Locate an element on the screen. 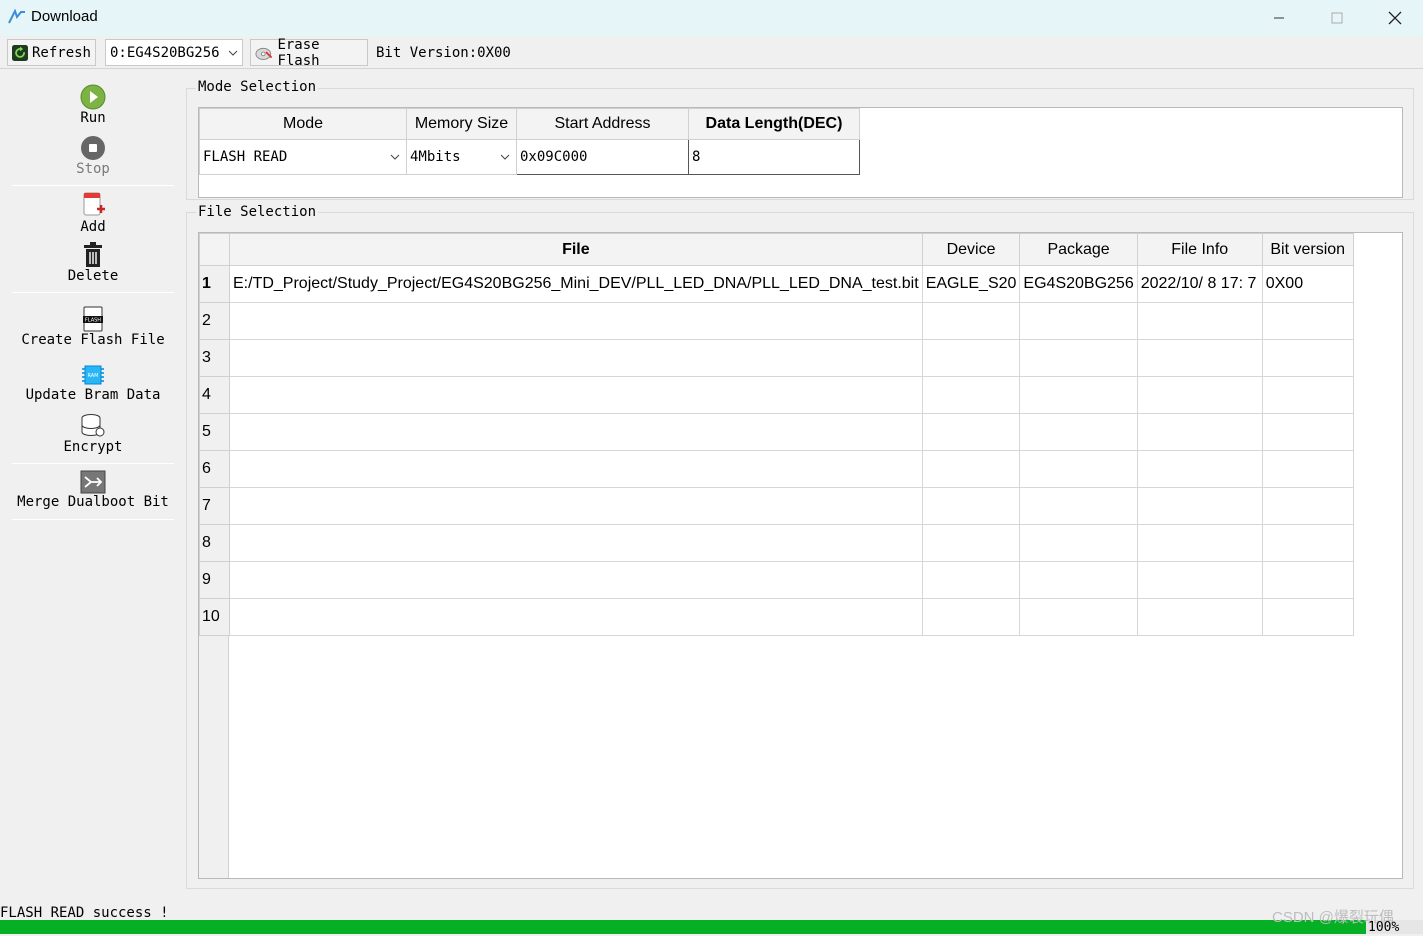 The height and width of the screenshot is (936, 1423). erase-flash-button: Erase Flash is located at coordinates (309, 53).